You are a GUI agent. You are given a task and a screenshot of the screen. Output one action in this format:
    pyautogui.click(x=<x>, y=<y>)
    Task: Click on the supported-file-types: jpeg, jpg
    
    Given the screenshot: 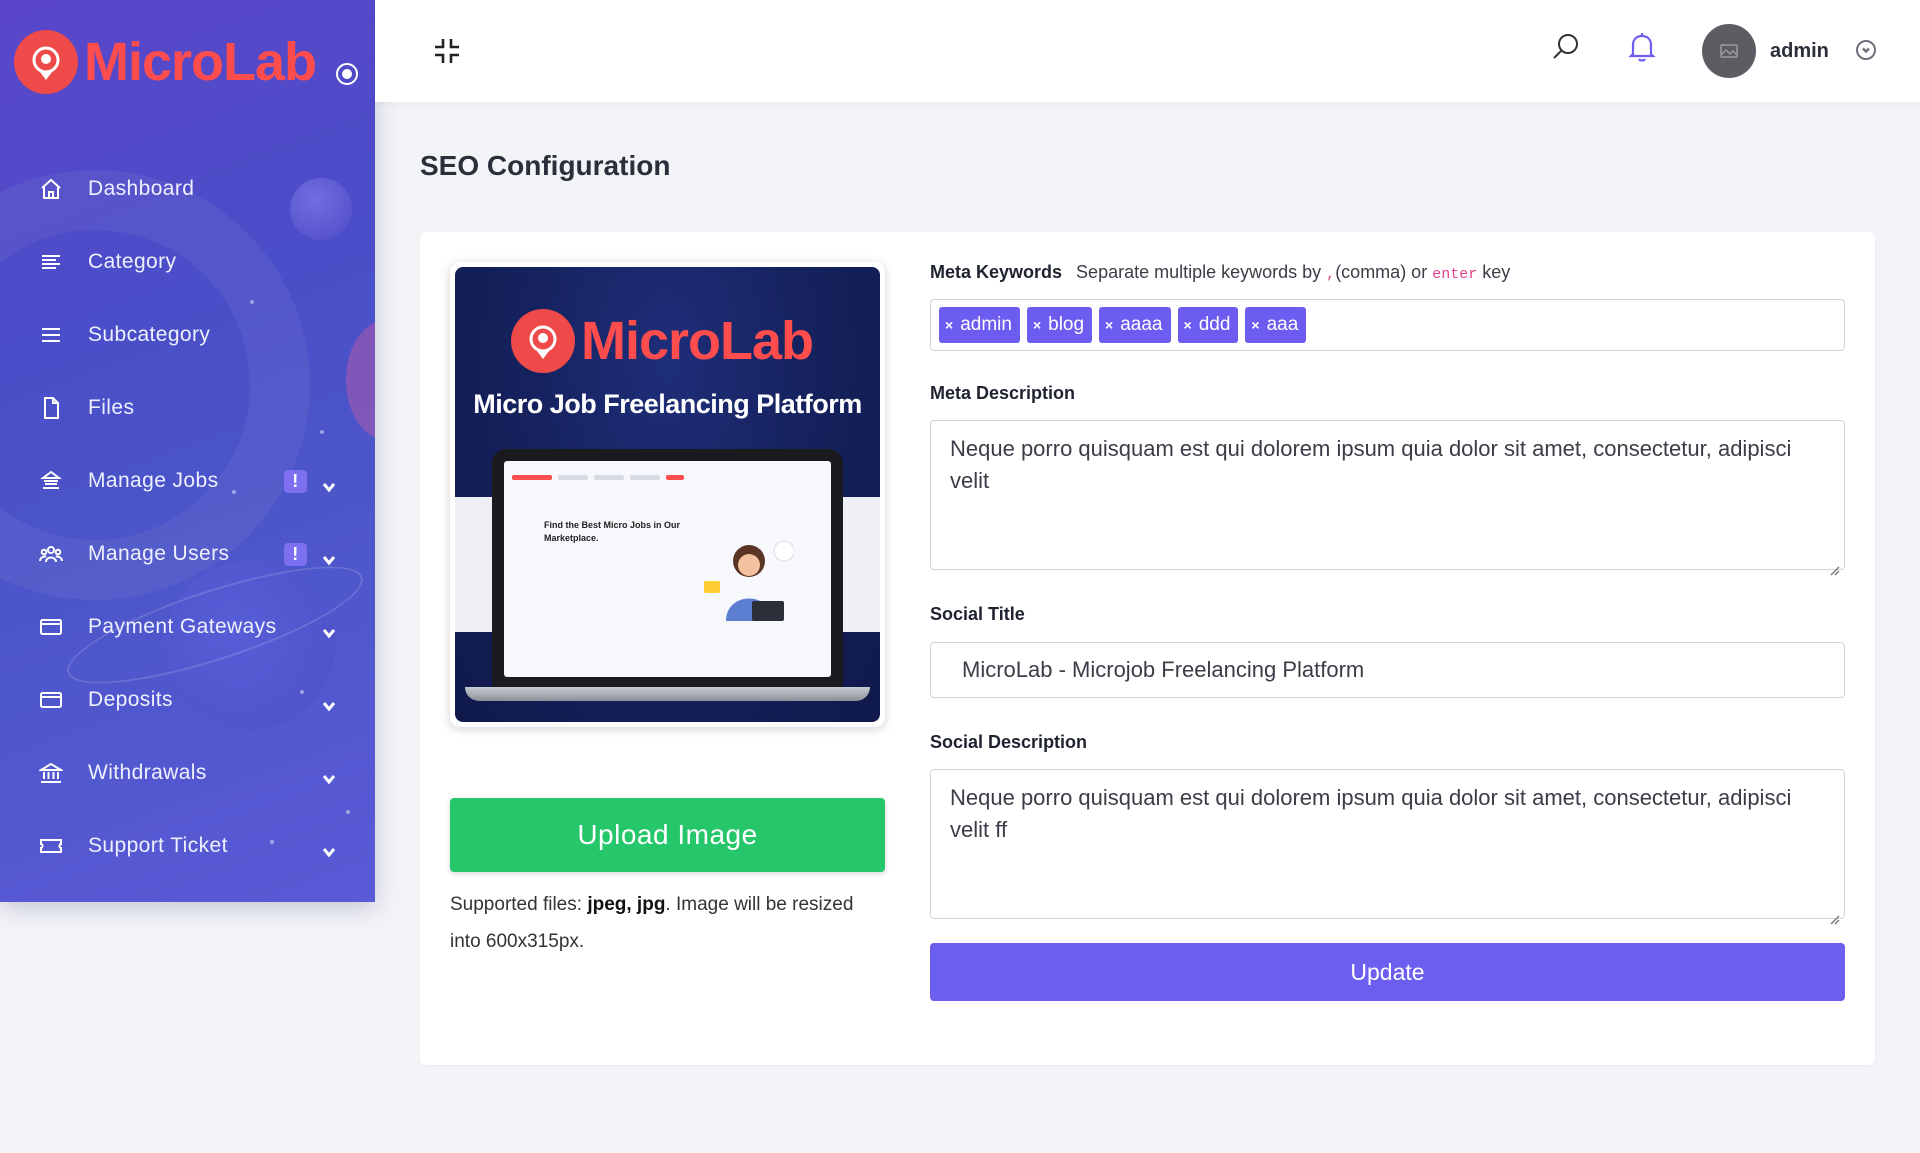 What is the action you would take?
    pyautogui.click(x=626, y=904)
    